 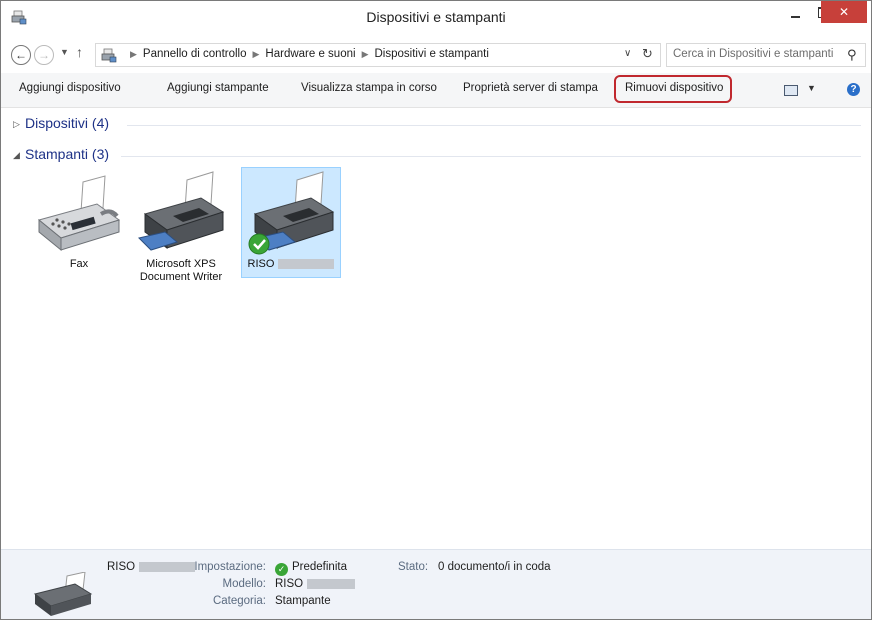 I want to click on up-arrow-icon: ↑, so click(x=79, y=52).